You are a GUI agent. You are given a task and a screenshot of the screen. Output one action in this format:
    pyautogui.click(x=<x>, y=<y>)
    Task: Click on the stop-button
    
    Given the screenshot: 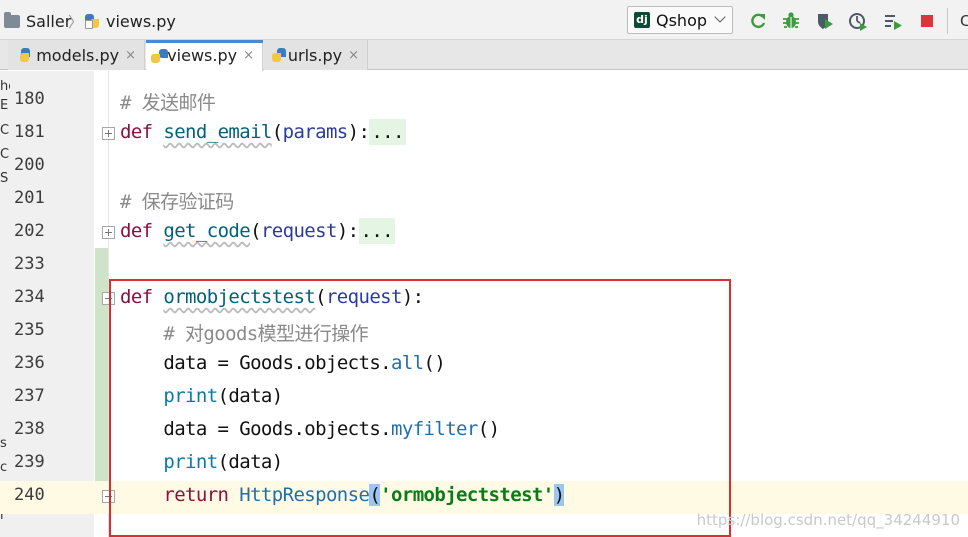 What is the action you would take?
    pyautogui.click(x=927, y=21)
    